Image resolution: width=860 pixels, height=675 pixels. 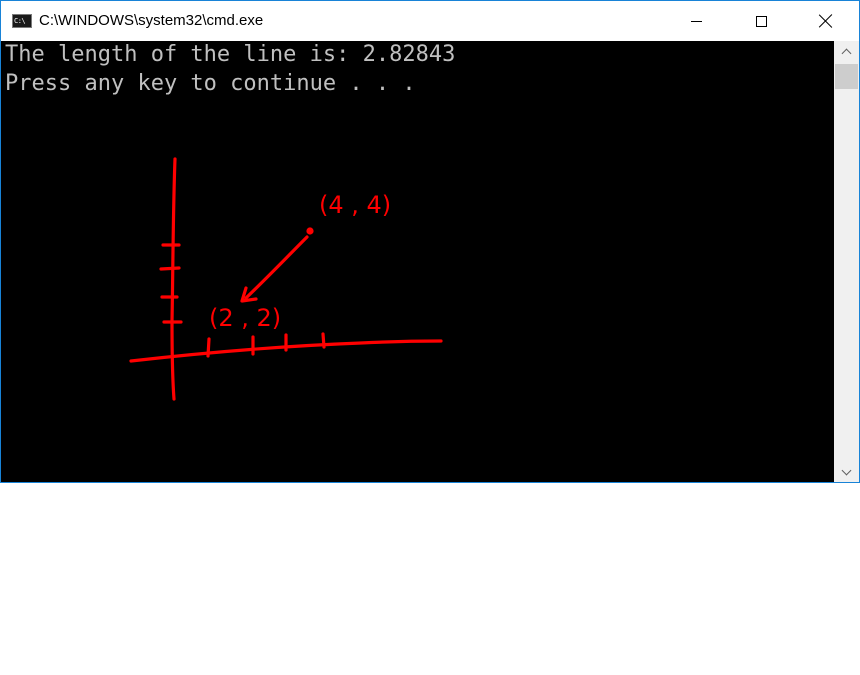 I want to click on scroll-thumb, so click(x=846, y=76).